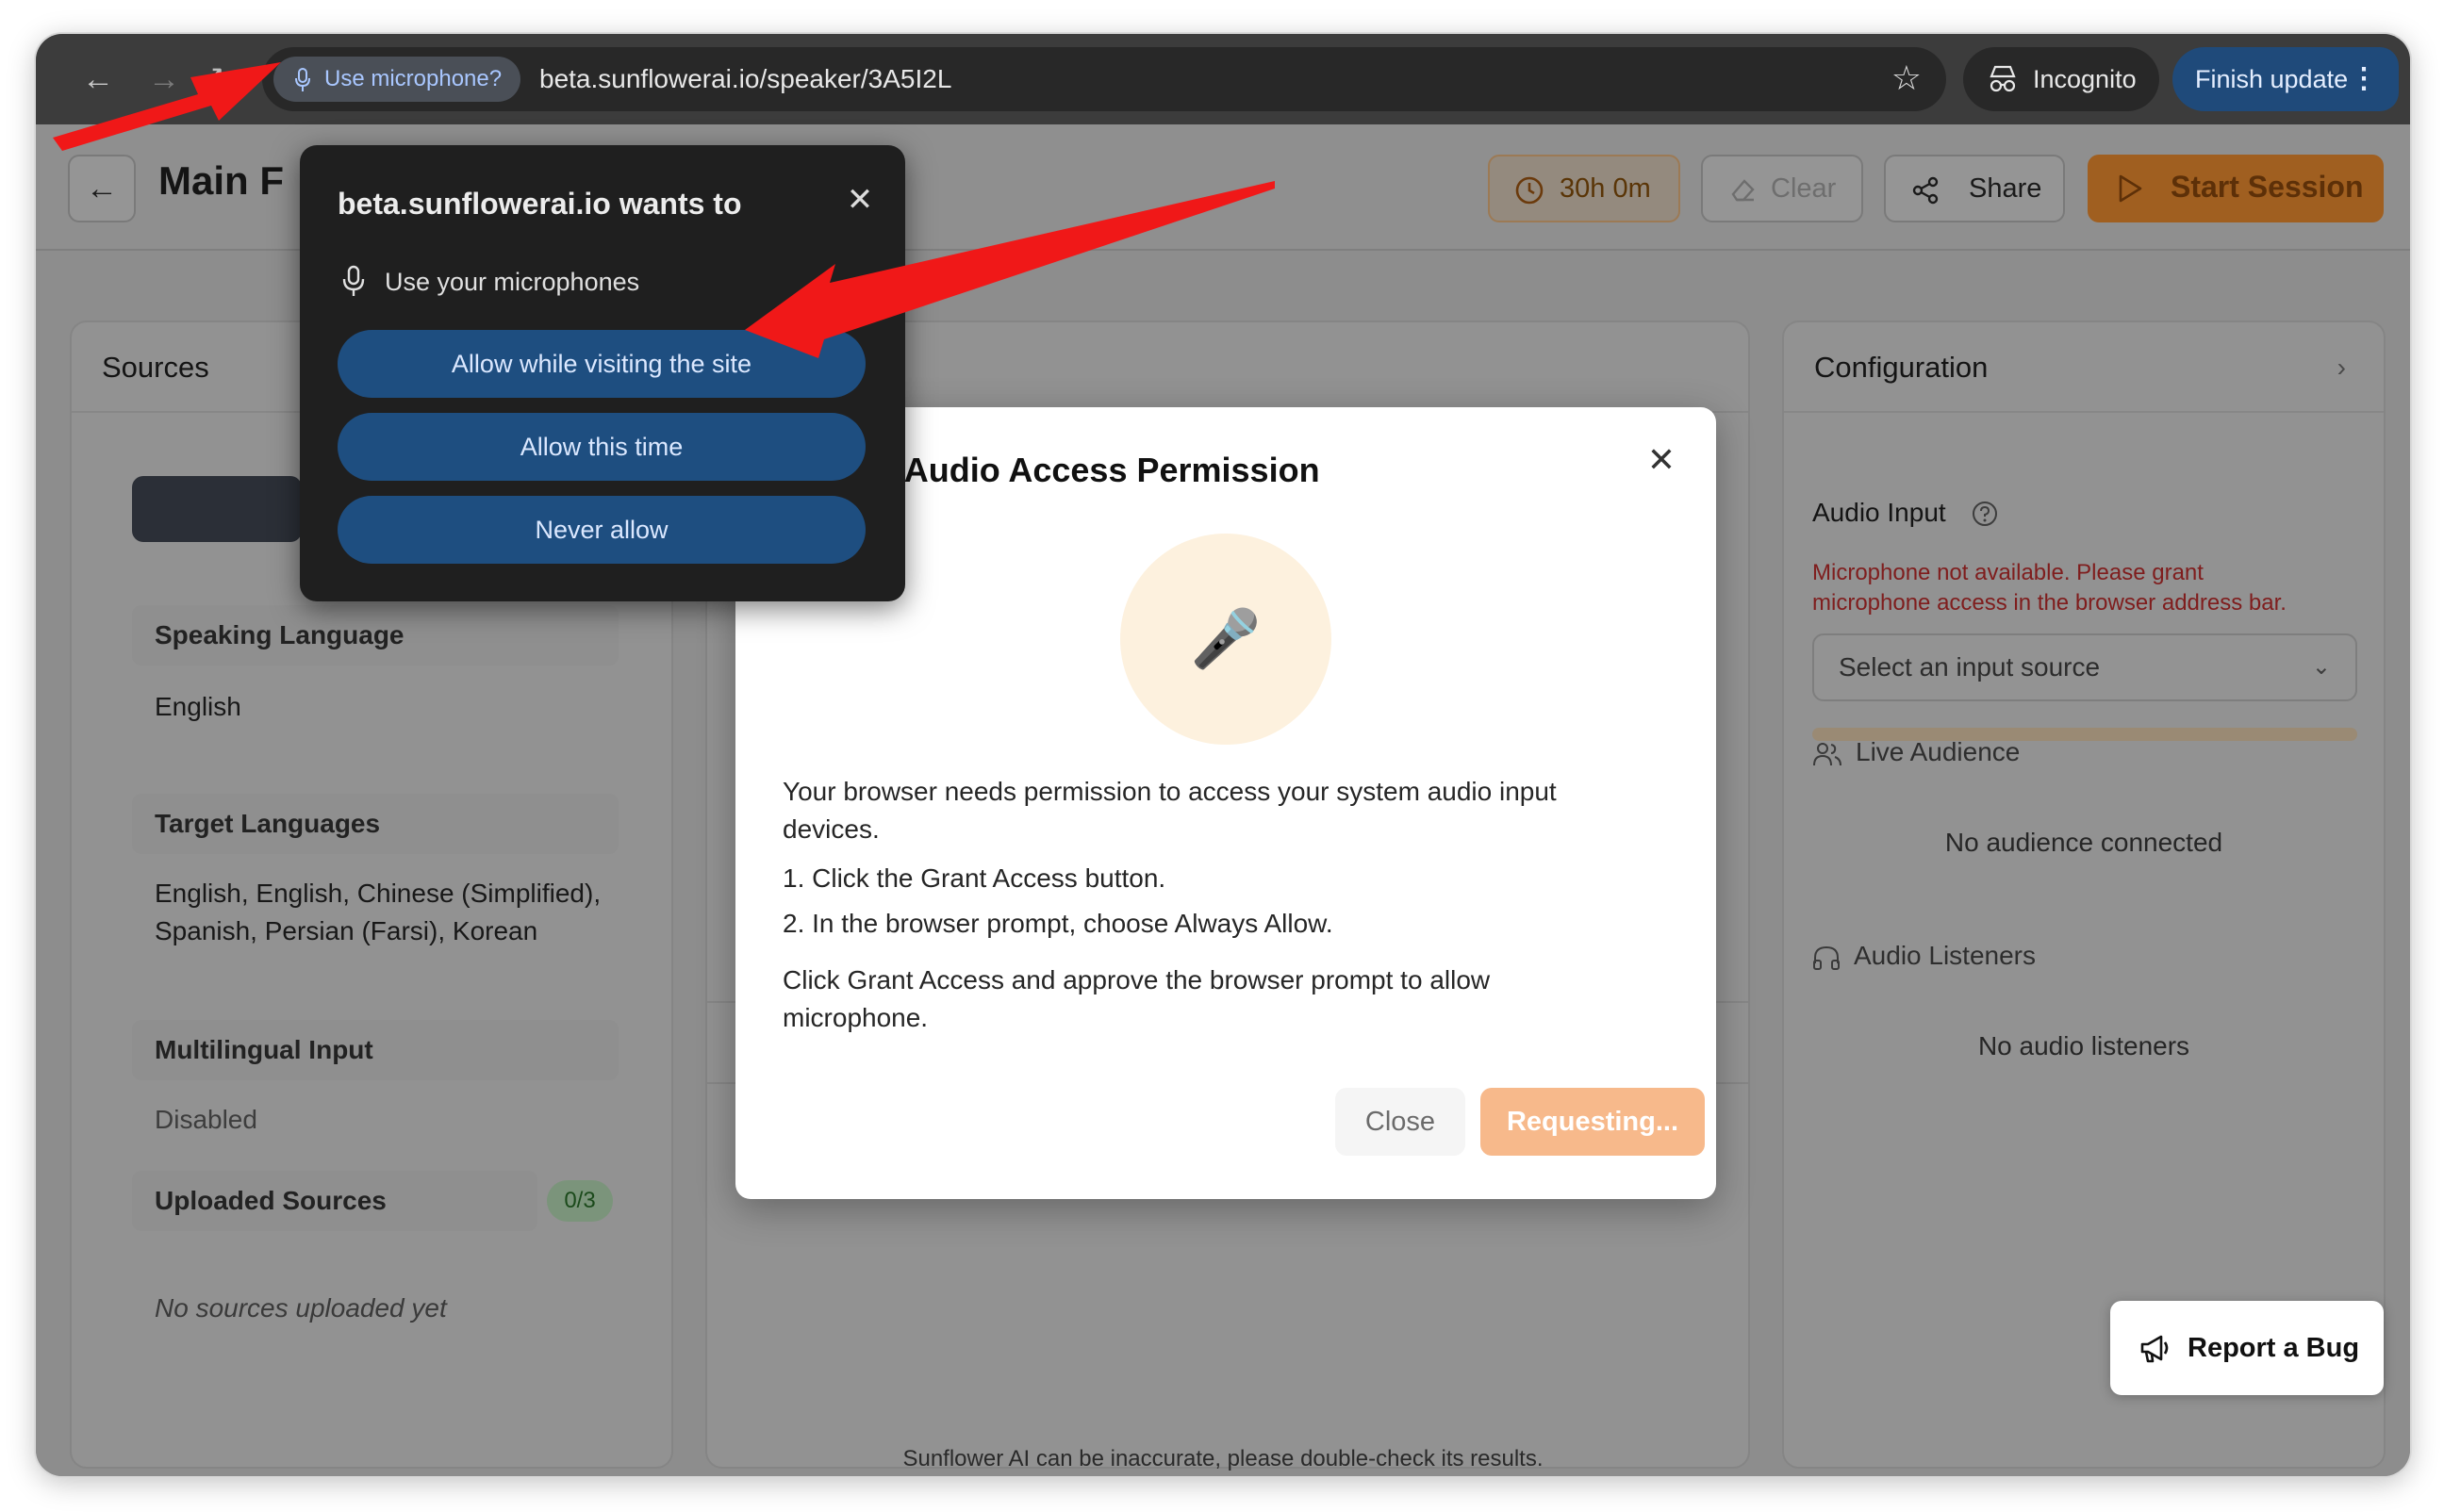  I want to click on speaking-language-label: Speaking Language, so click(375, 636).